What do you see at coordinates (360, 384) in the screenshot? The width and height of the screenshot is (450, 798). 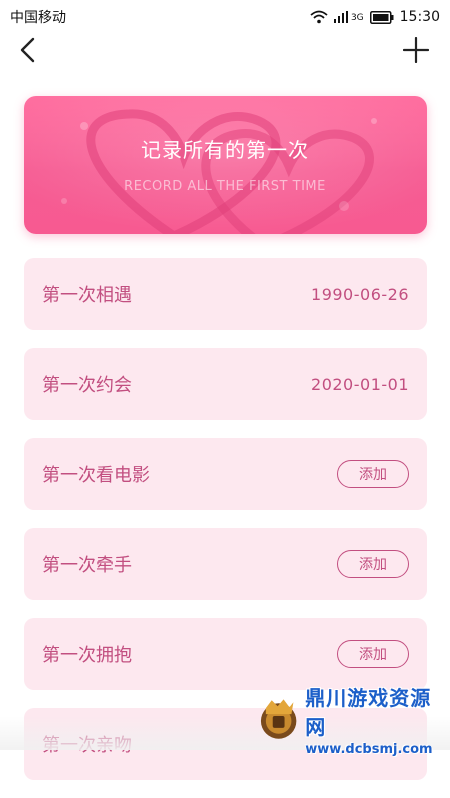 I see `item-date: 2020-01-01` at bounding box center [360, 384].